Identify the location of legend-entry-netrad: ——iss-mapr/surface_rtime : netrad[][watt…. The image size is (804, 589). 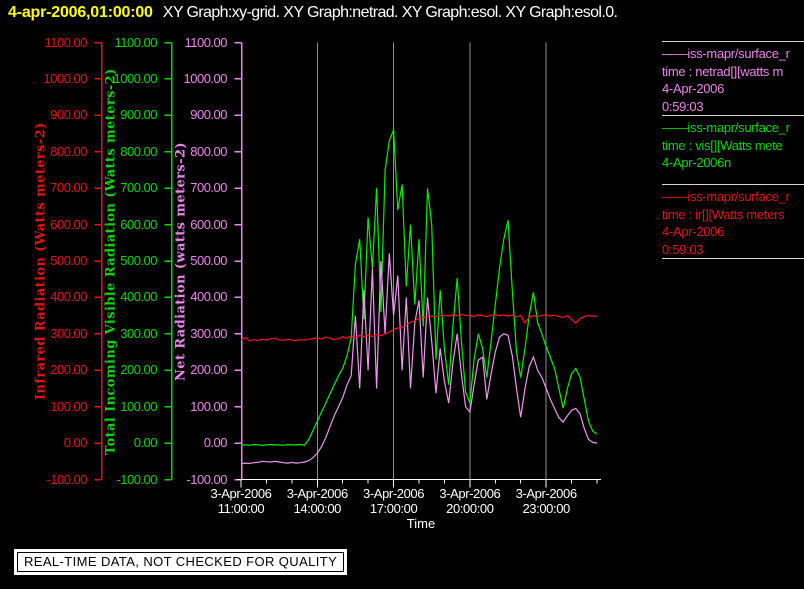
(733, 78).